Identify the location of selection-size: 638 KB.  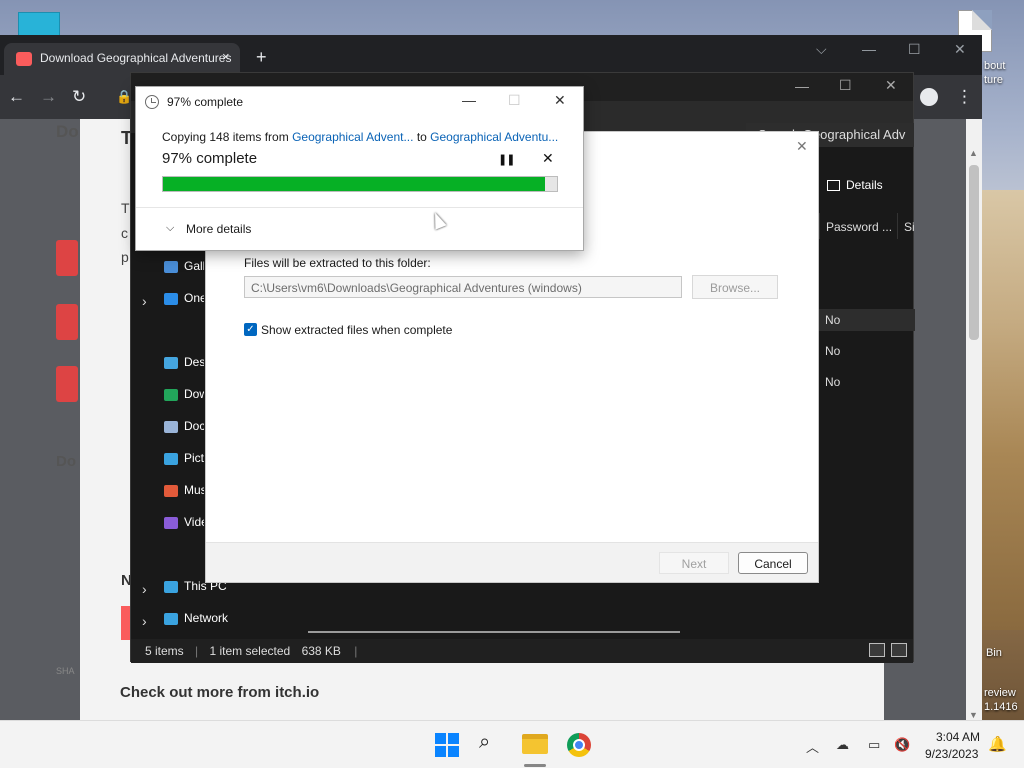
(321, 651).